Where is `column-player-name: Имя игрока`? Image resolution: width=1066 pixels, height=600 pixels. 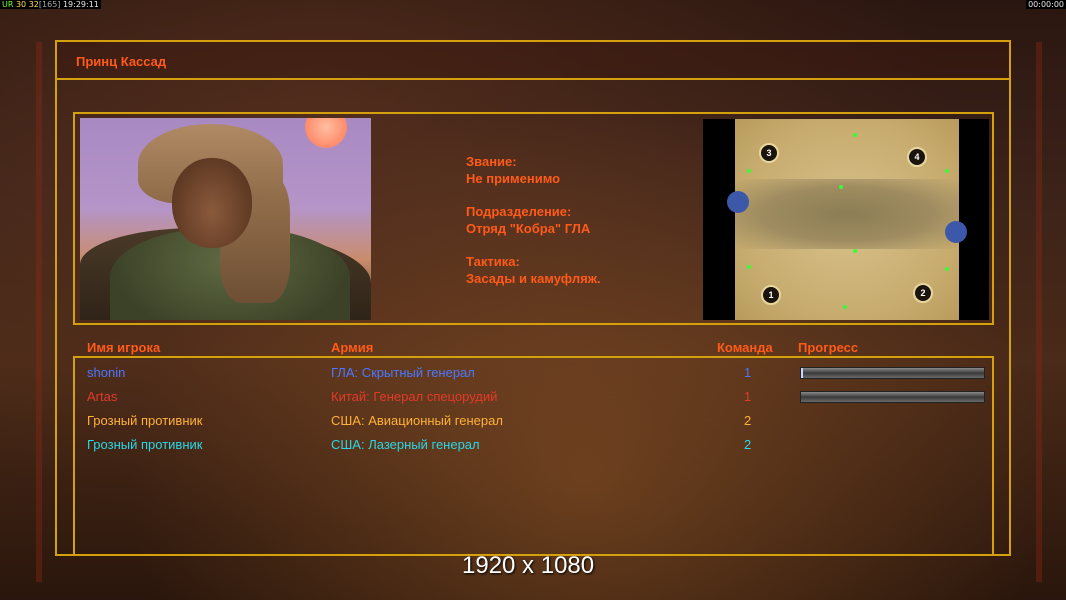 column-player-name: Имя игрока is located at coordinates (124, 347).